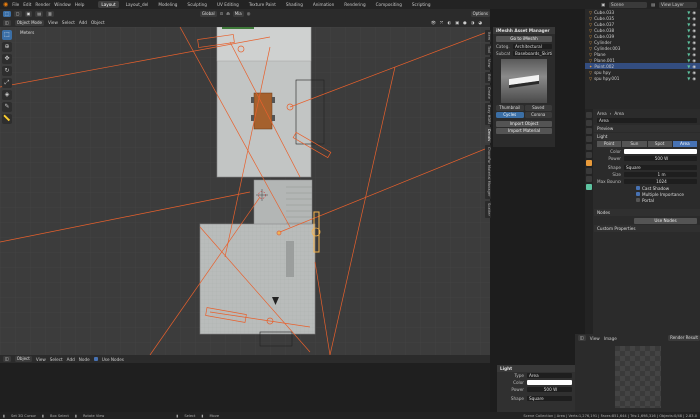  What do you see at coordinates (7, 47) in the screenshot?
I see `cursor-icon: ⊕` at bounding box center [7, 47].